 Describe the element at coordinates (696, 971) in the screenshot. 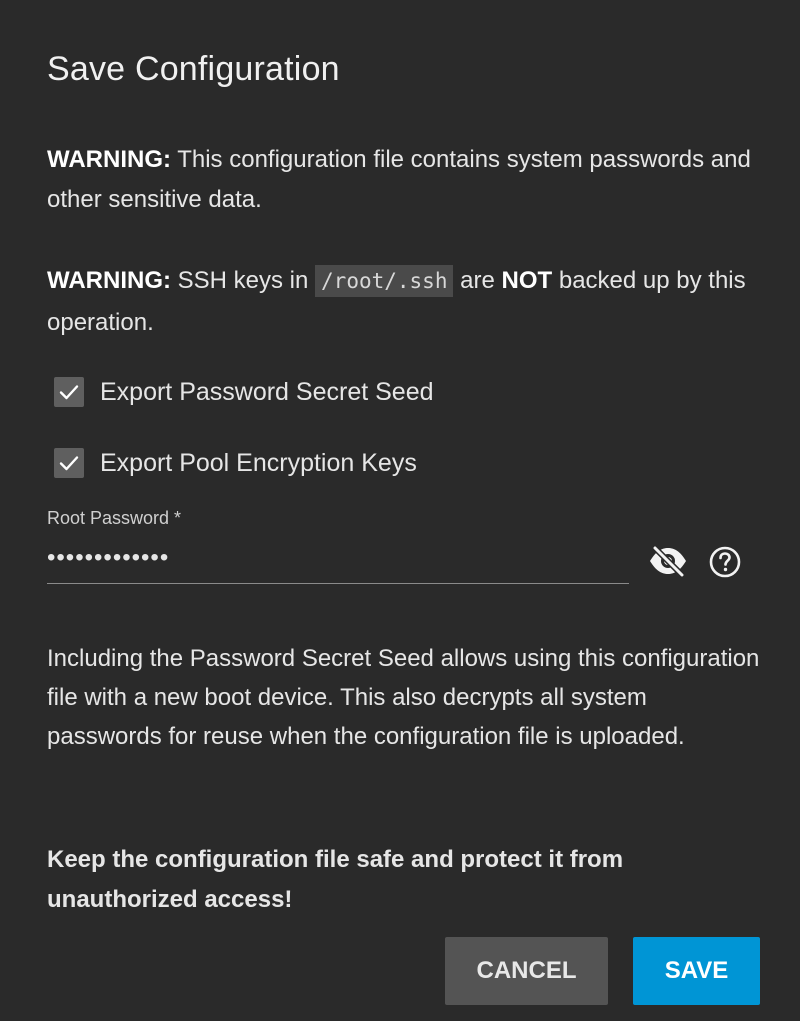

I see `save-button: SAVE` at that location.